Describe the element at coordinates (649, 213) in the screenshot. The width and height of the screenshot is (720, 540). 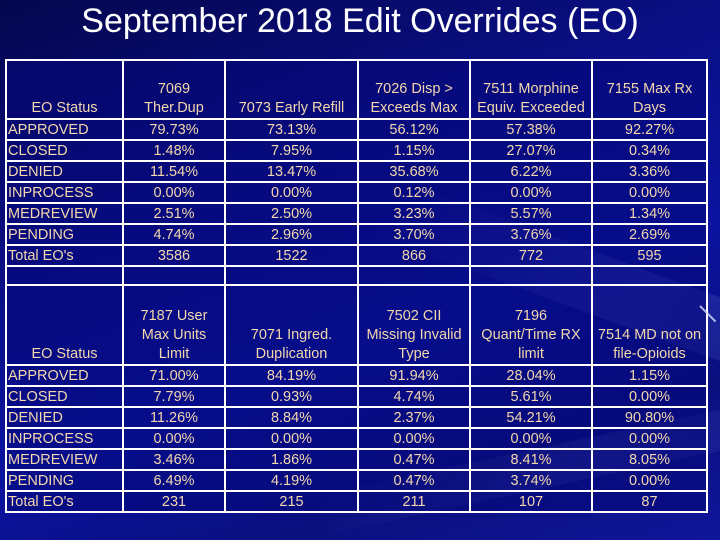
I see `percentage-cell: 1.34%` at that location.